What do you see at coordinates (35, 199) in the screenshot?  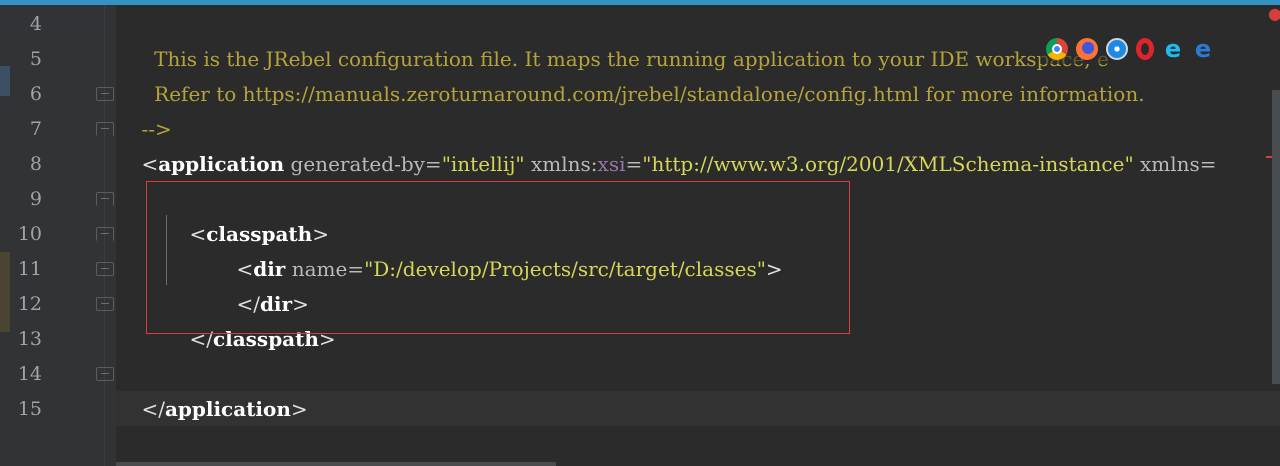 I see `line-number: 9` at bounding box center [35, 199].